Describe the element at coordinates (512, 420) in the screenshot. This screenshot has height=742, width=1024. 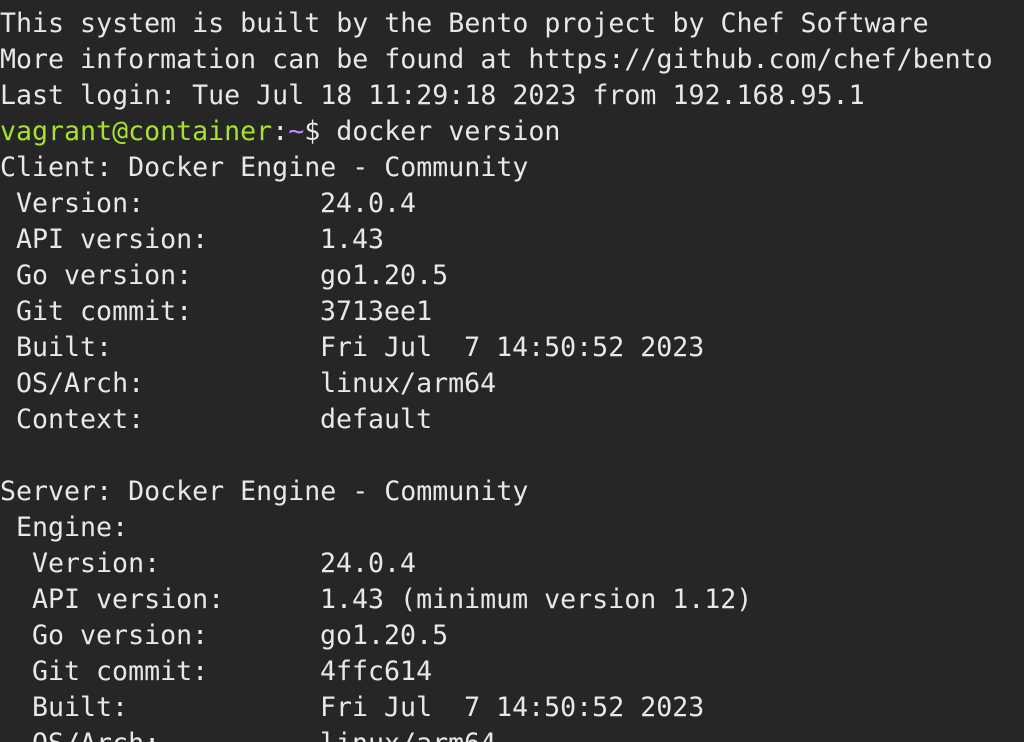
I see `client-field-row: Context: default` at that location.